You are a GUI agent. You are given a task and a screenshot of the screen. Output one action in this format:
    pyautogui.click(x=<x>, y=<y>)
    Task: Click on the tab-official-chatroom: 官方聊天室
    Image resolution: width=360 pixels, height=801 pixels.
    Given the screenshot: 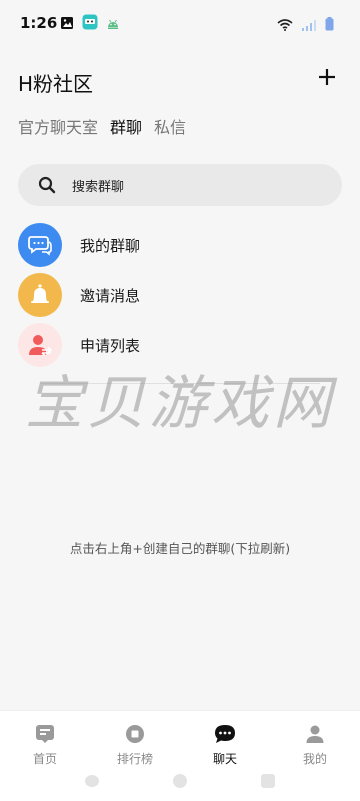 What is the action you would take?
    pyautogui.click(x=58, y=126)
    